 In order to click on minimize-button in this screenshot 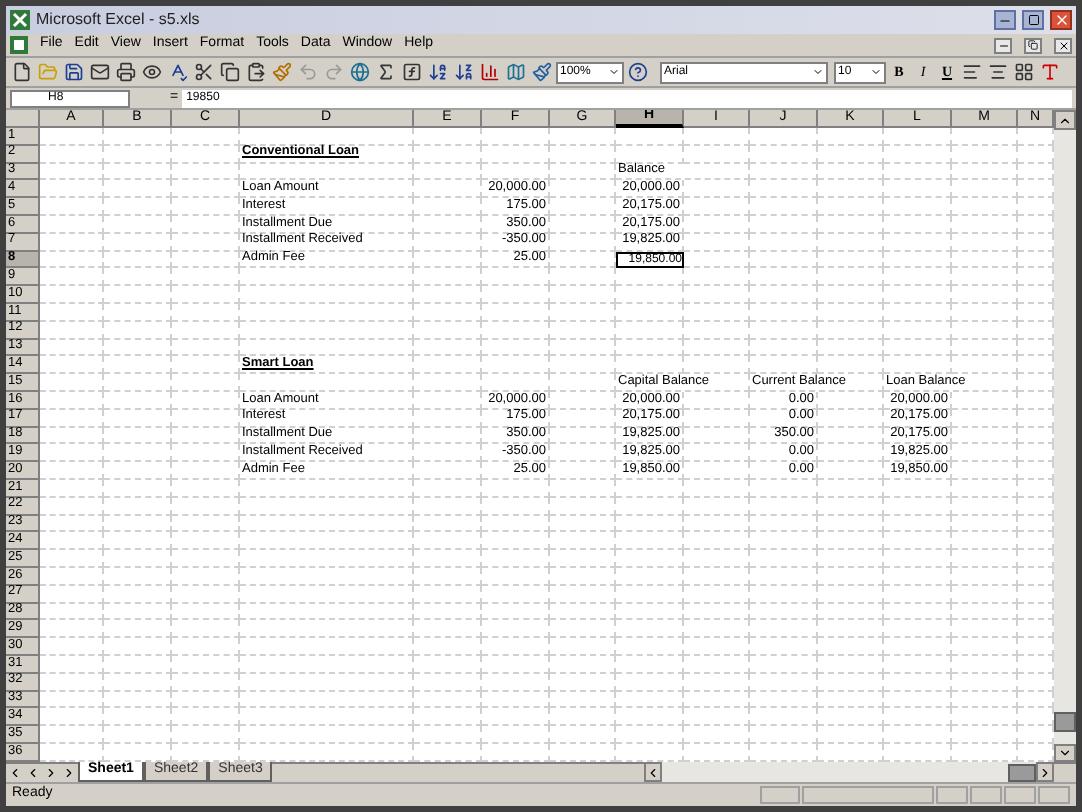, I will do `click(1003, 45)`.